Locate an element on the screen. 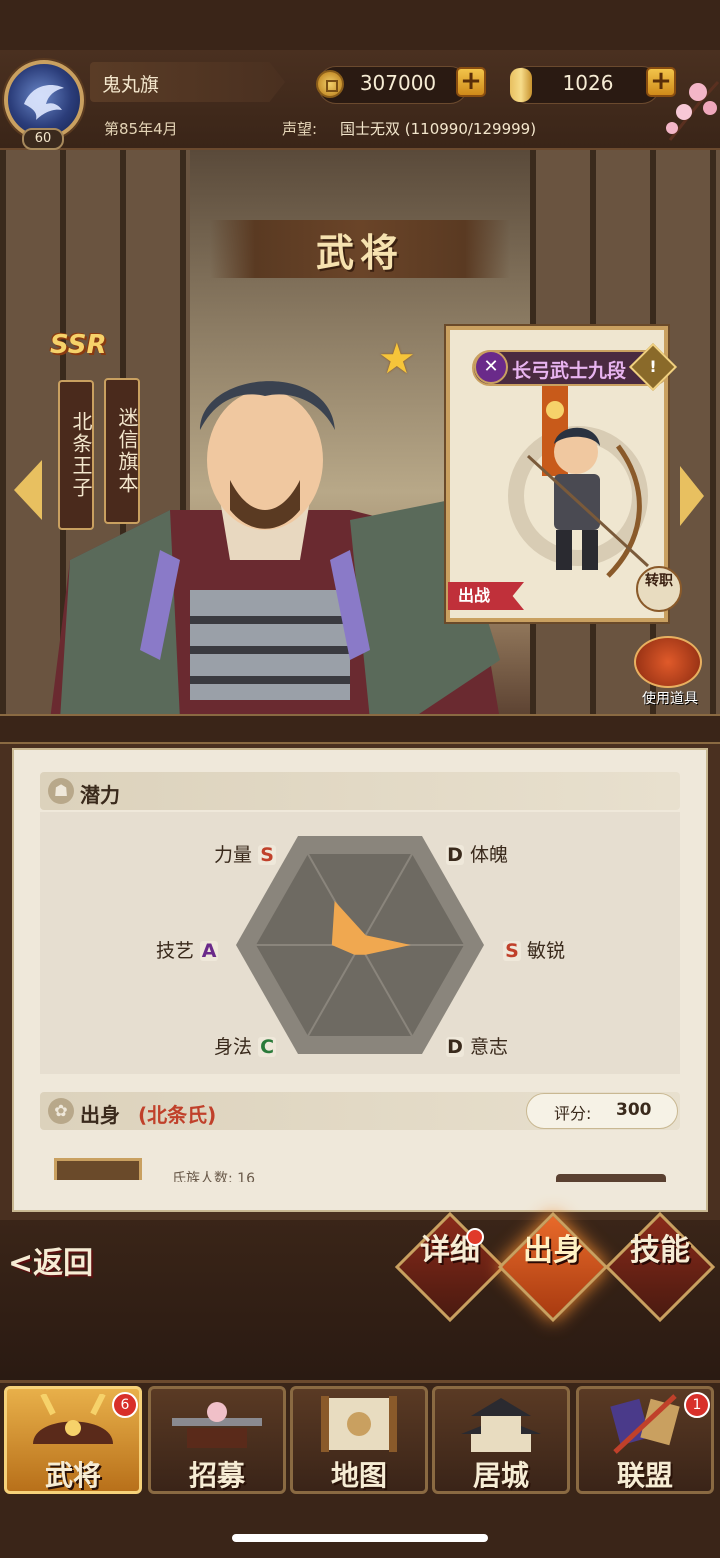 Image resolution: width=720 pixels, height=1558 pixels. class-name: 长弓武士九段 is located at coordinates (569, 371).